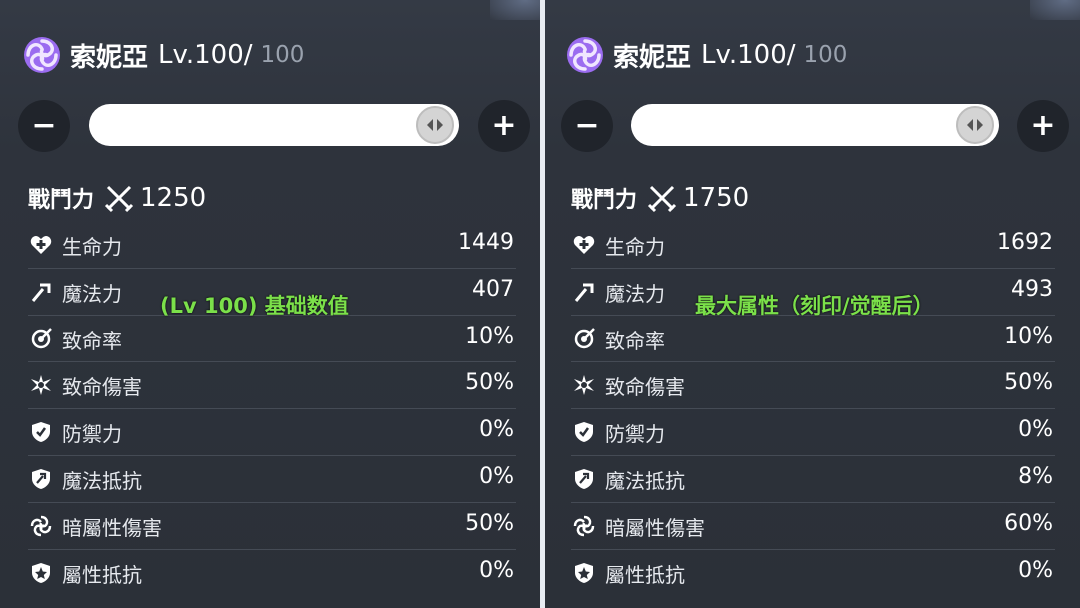  I want to click on overlay-caption: 最大属性（刻印/觉醒后）, so click(814, 306).